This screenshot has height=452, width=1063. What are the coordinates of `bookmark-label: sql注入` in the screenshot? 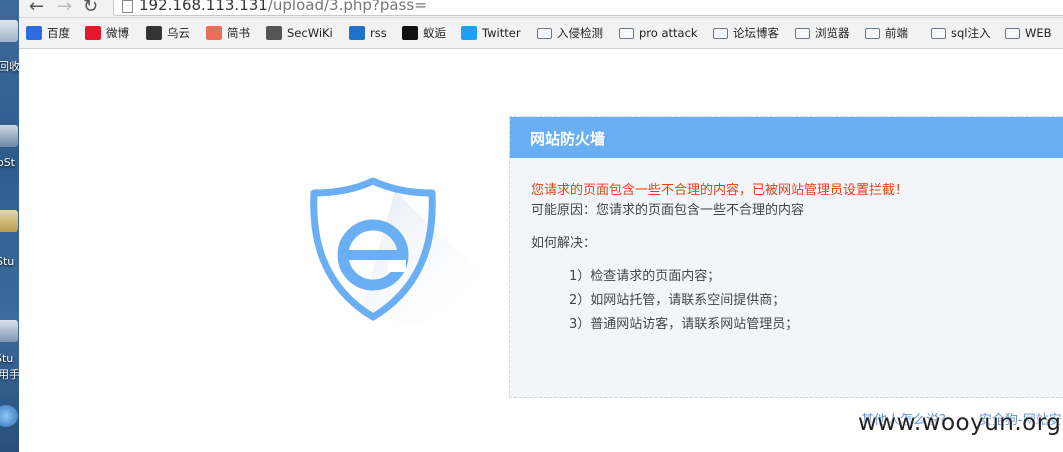 It's located at (971, 33).